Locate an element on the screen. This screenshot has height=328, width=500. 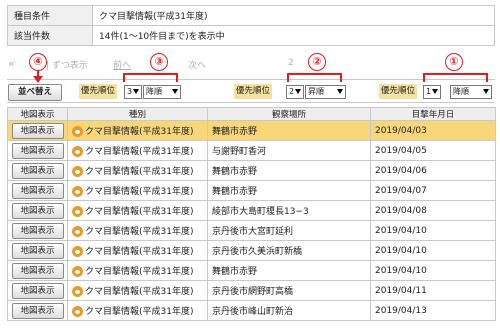
table-row: 地図表示 クマ目撃情報(平成31年度) 舞鶴市赤野 2019/04/07 is located at coordinates (251, 190).